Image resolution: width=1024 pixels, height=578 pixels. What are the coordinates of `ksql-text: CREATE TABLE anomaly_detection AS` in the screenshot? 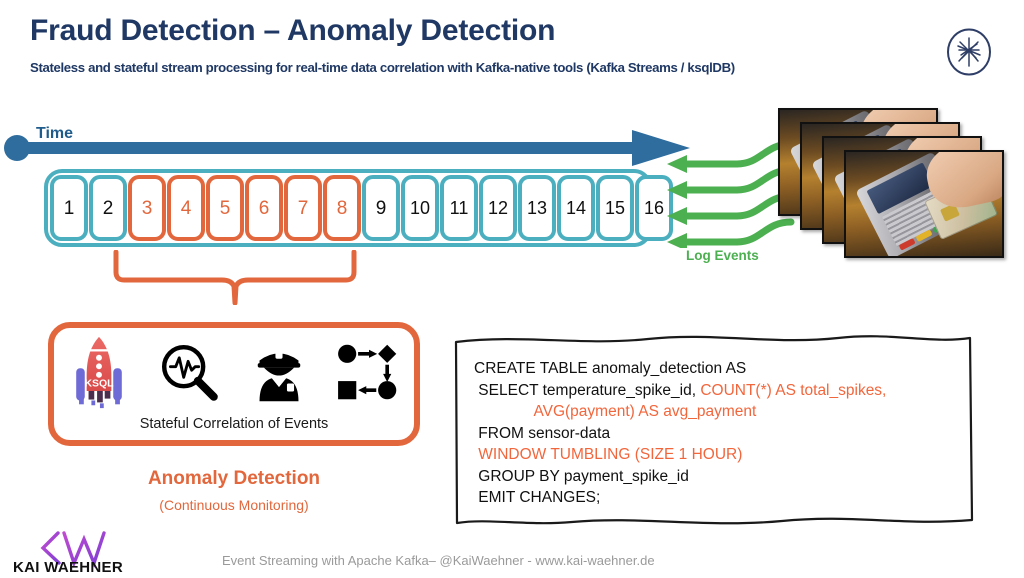 It's located at (610, 368).